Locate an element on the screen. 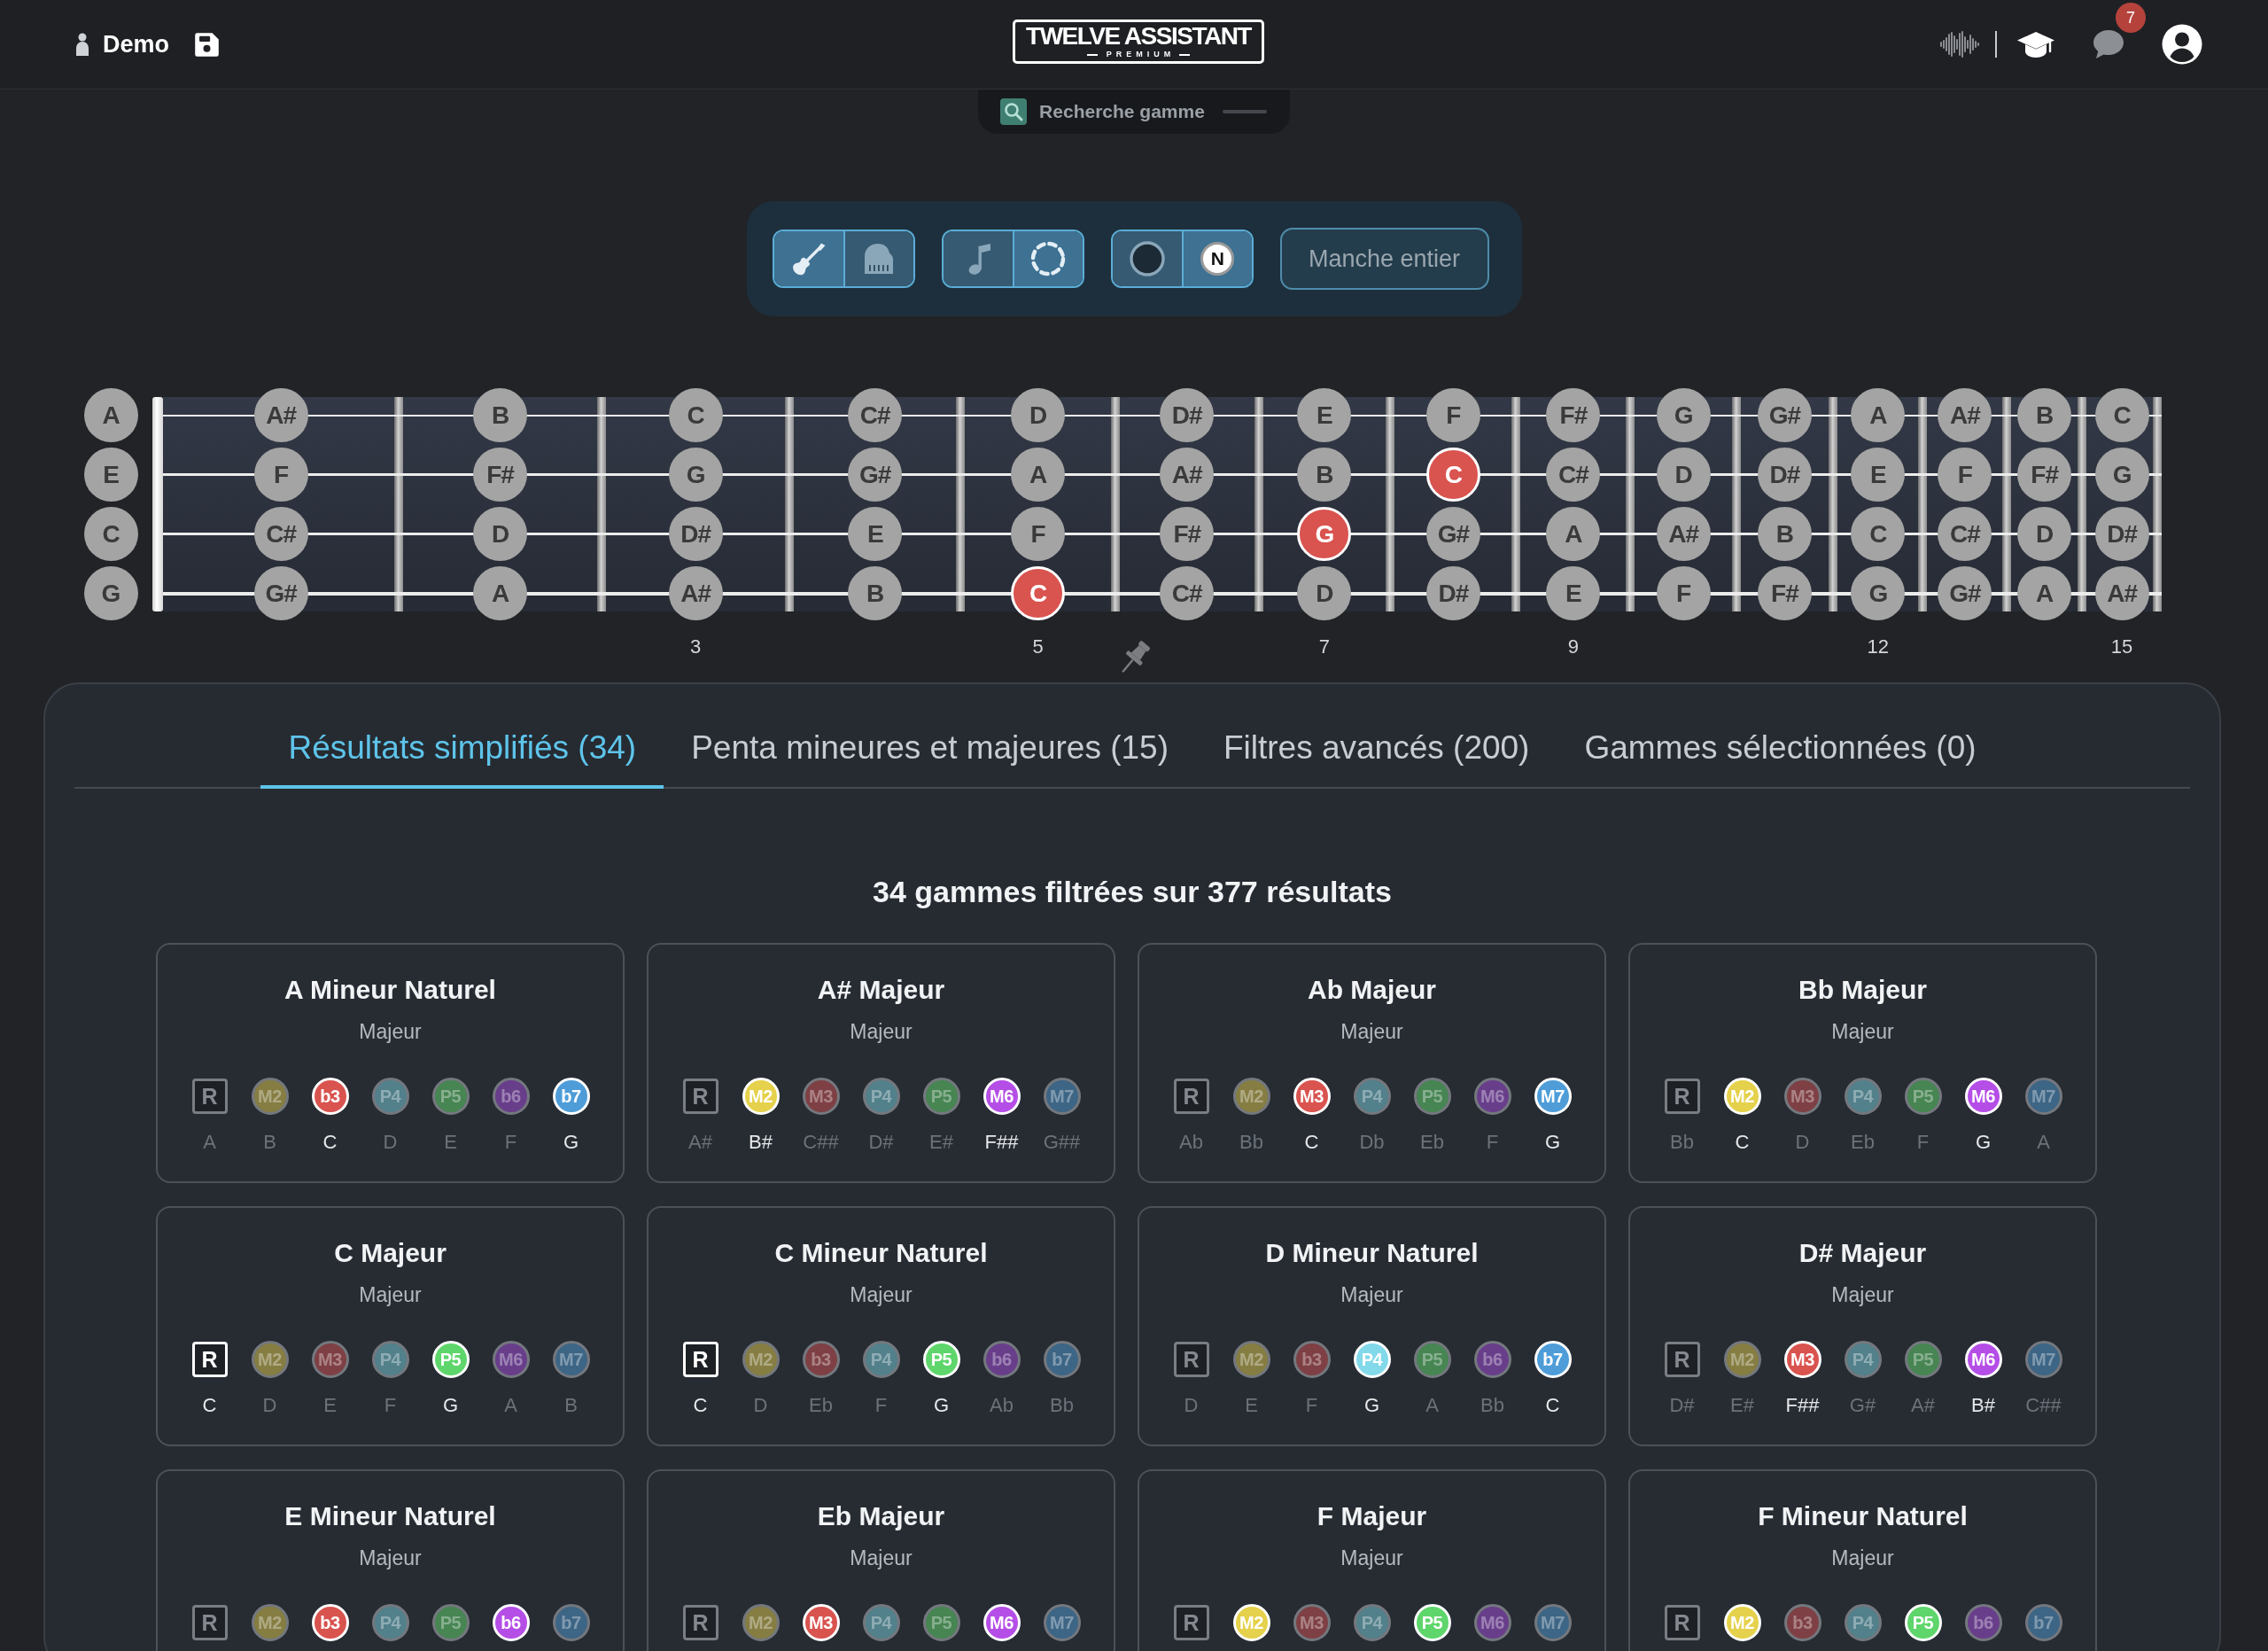 The width and height of the screenshot is (2268, 1651). scale-card: D Mineur Naturel Majeur R D M2 E b3 F P4 G P5 A b6 Bb b7 C is located at coordinates (1372, 1326).